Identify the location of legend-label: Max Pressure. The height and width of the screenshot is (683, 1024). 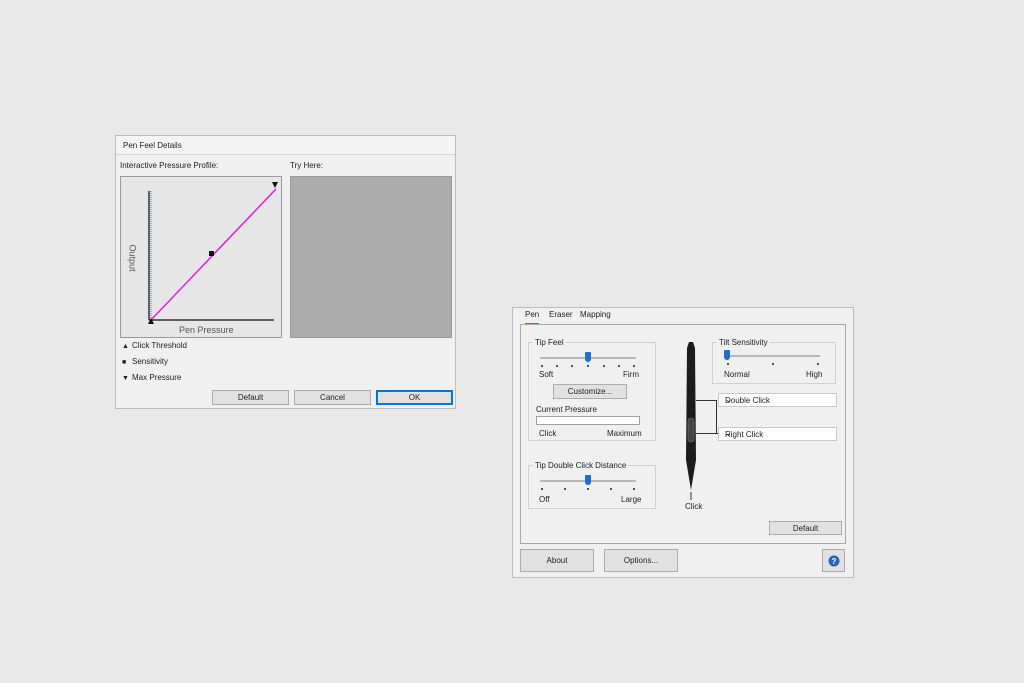
(157, 377).